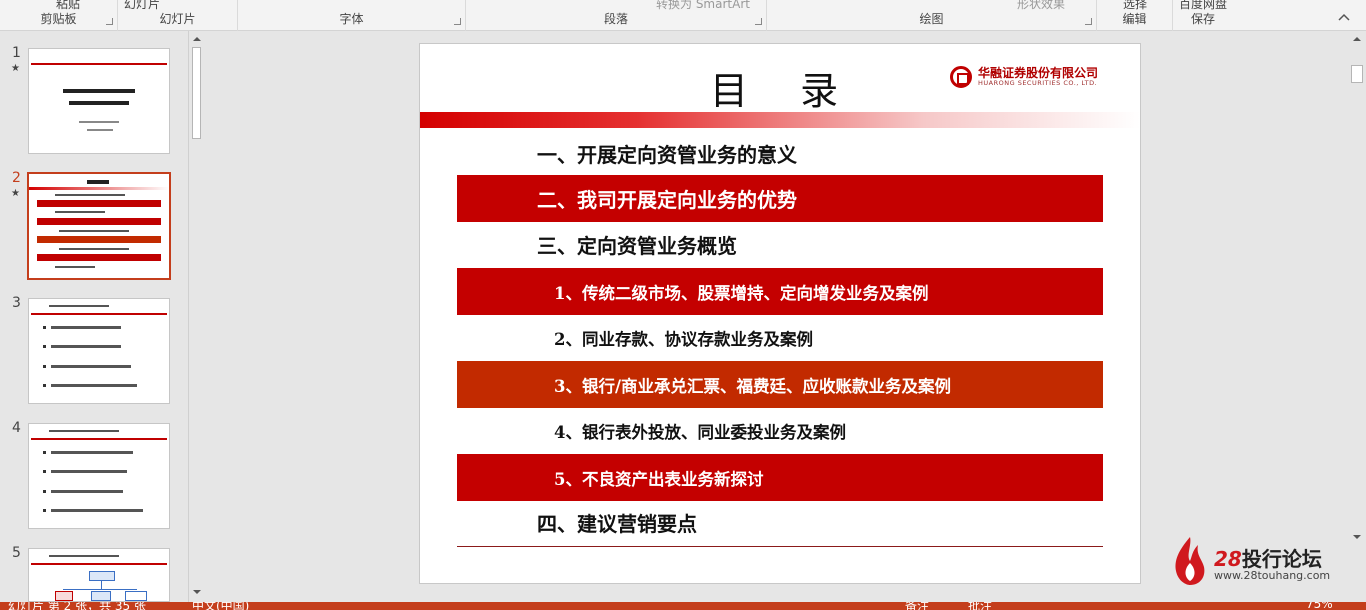 The width and height of the screenshot is (1366, 610). Describe the element at coordinates (780, 120) in the screenshot. I see `title-gradient-bar` at that location.